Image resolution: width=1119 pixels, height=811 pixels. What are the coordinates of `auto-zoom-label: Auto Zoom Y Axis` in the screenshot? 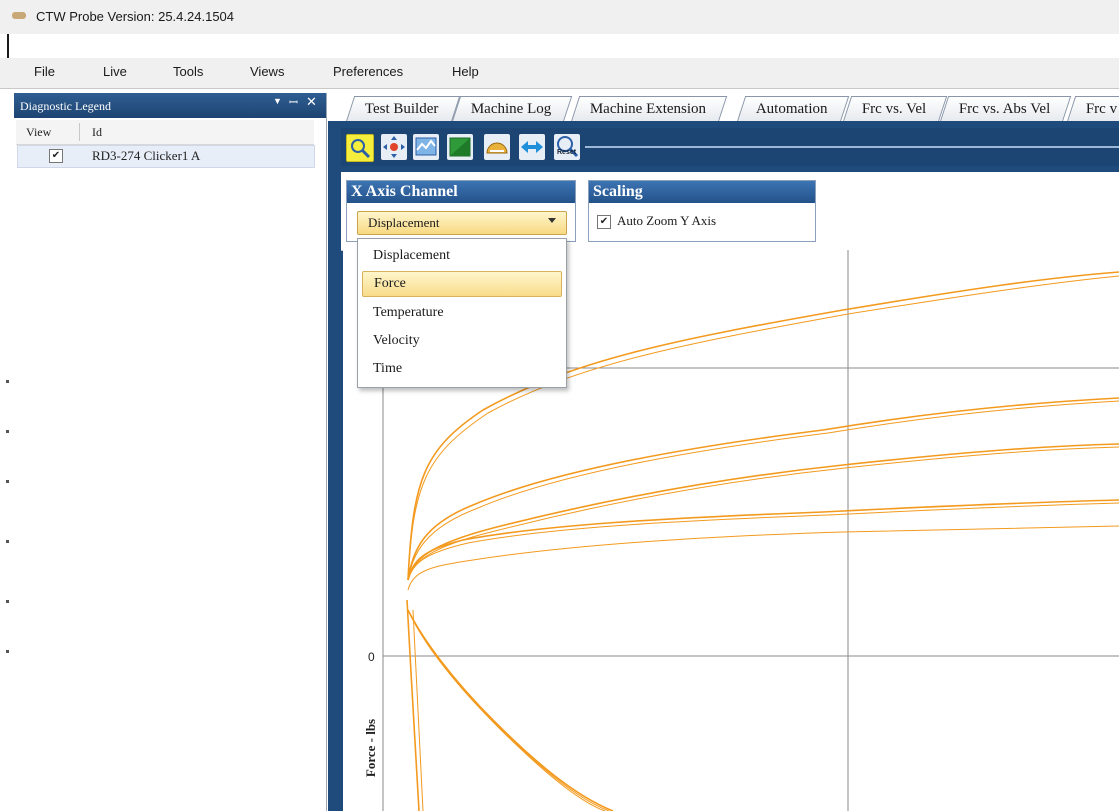 It's located at (667, 220).